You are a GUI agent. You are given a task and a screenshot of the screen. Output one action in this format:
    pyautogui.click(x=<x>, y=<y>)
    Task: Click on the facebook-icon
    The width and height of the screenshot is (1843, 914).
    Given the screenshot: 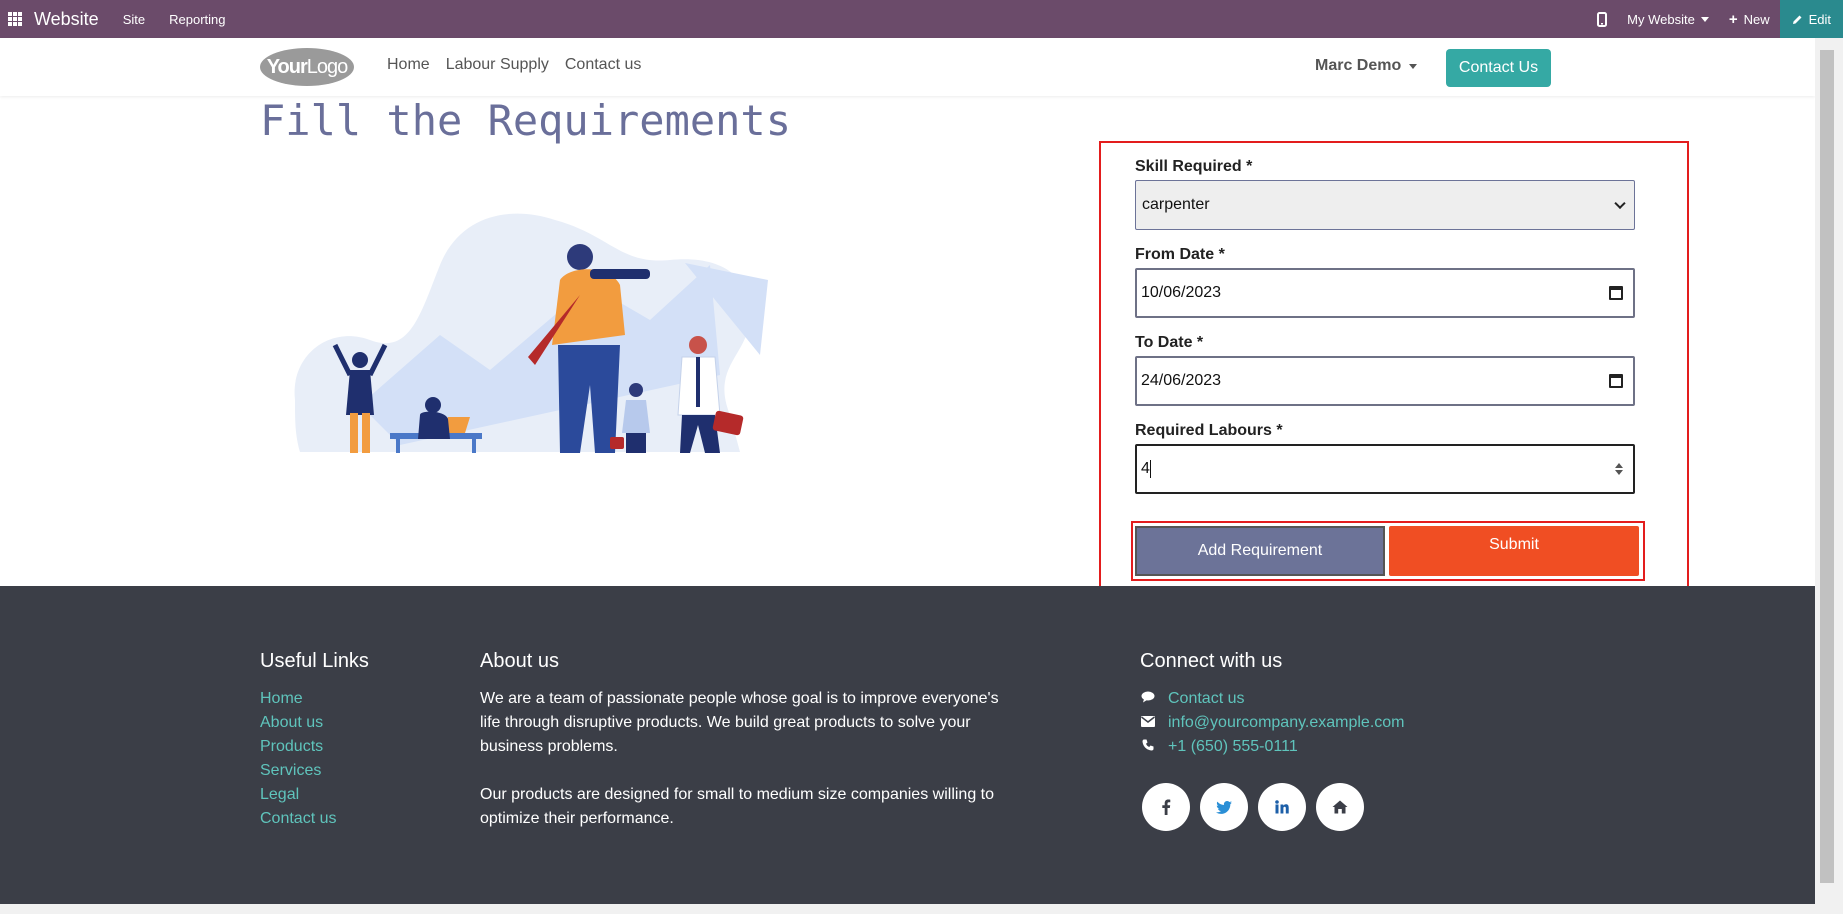 What is the action you would take?
    pyautogui.click(x=1166, y=807)
    